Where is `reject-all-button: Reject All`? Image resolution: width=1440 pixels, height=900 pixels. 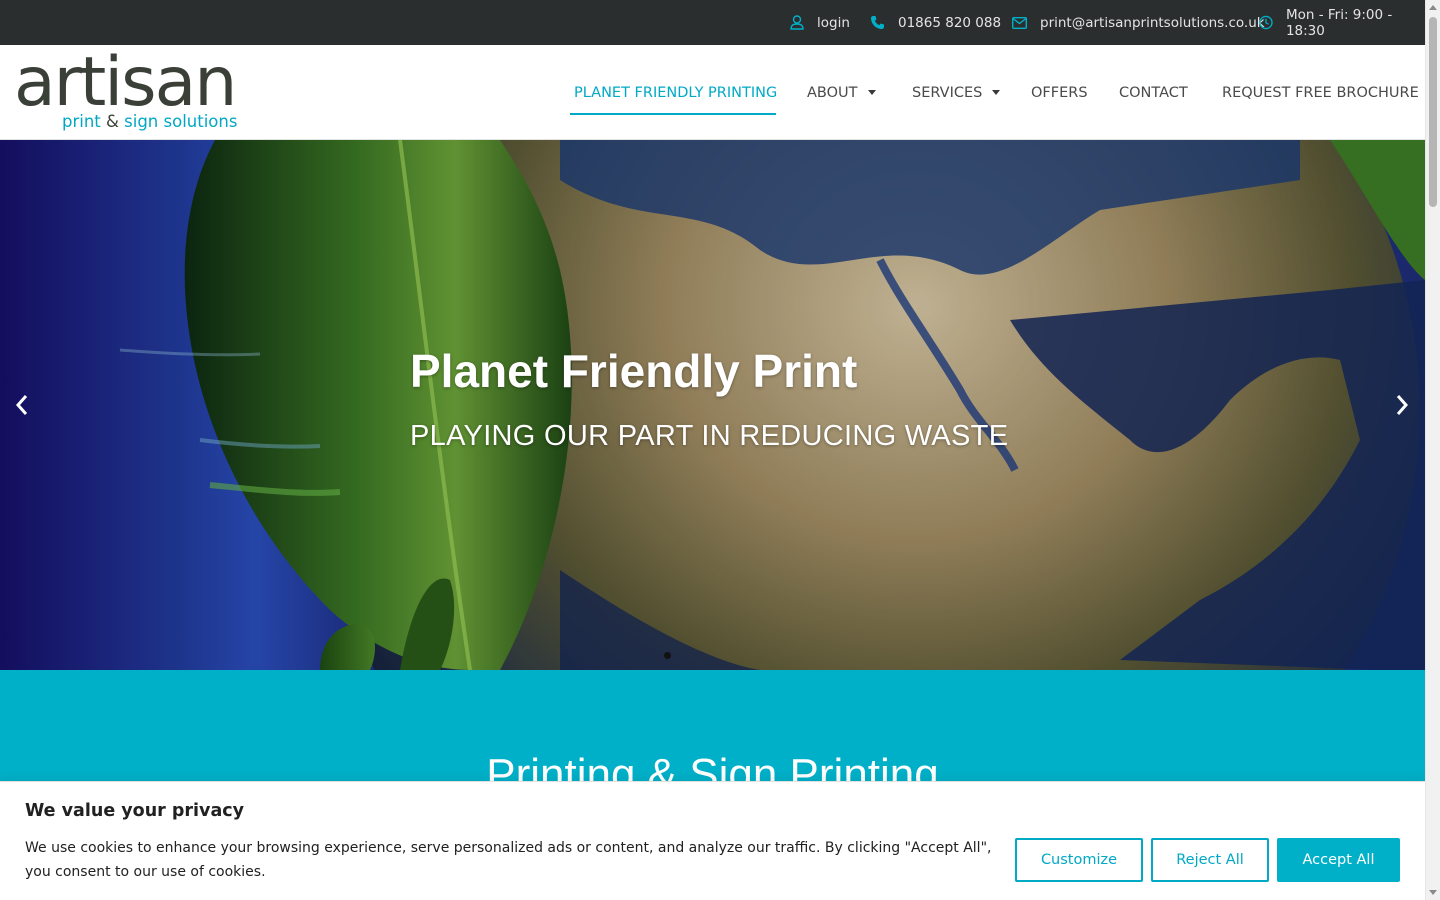
reject-all-button: Reject All is located at coordinates (1210, 860).